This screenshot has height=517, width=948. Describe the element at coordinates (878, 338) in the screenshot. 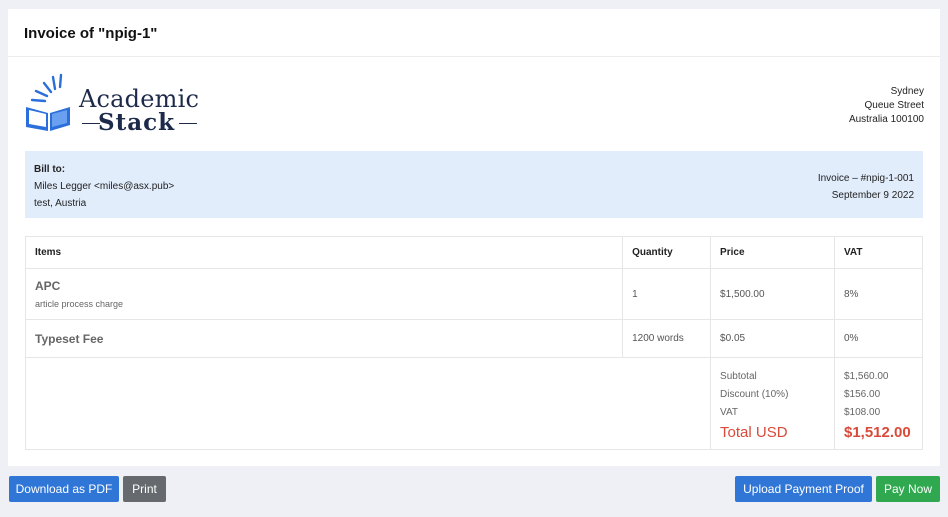

I see `item-vat: 0%` at that location.